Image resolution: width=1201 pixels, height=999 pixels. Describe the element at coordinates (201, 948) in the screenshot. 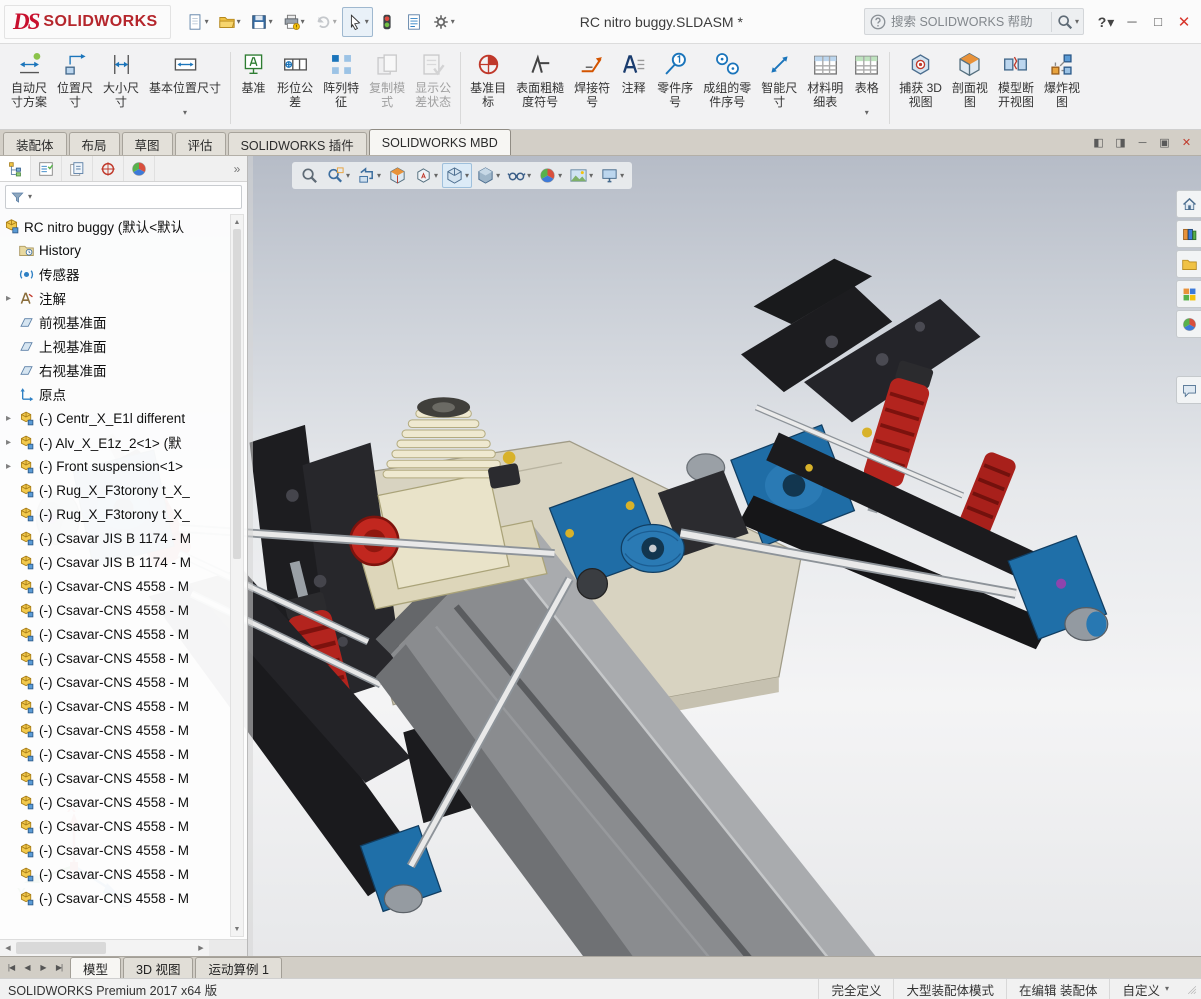

I see `scroll-right-icon: ▶` at that location.